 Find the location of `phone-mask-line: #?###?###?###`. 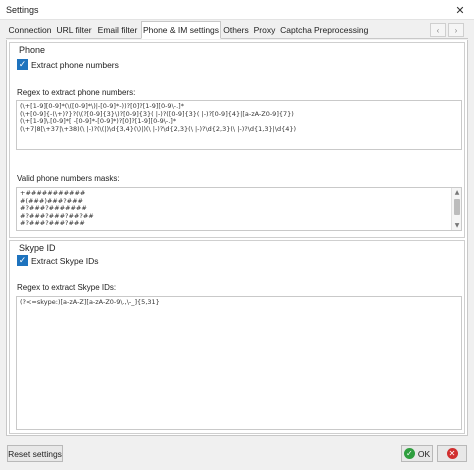

phone-mask-line: #?###?###?### is located at coordinates (52, 223).